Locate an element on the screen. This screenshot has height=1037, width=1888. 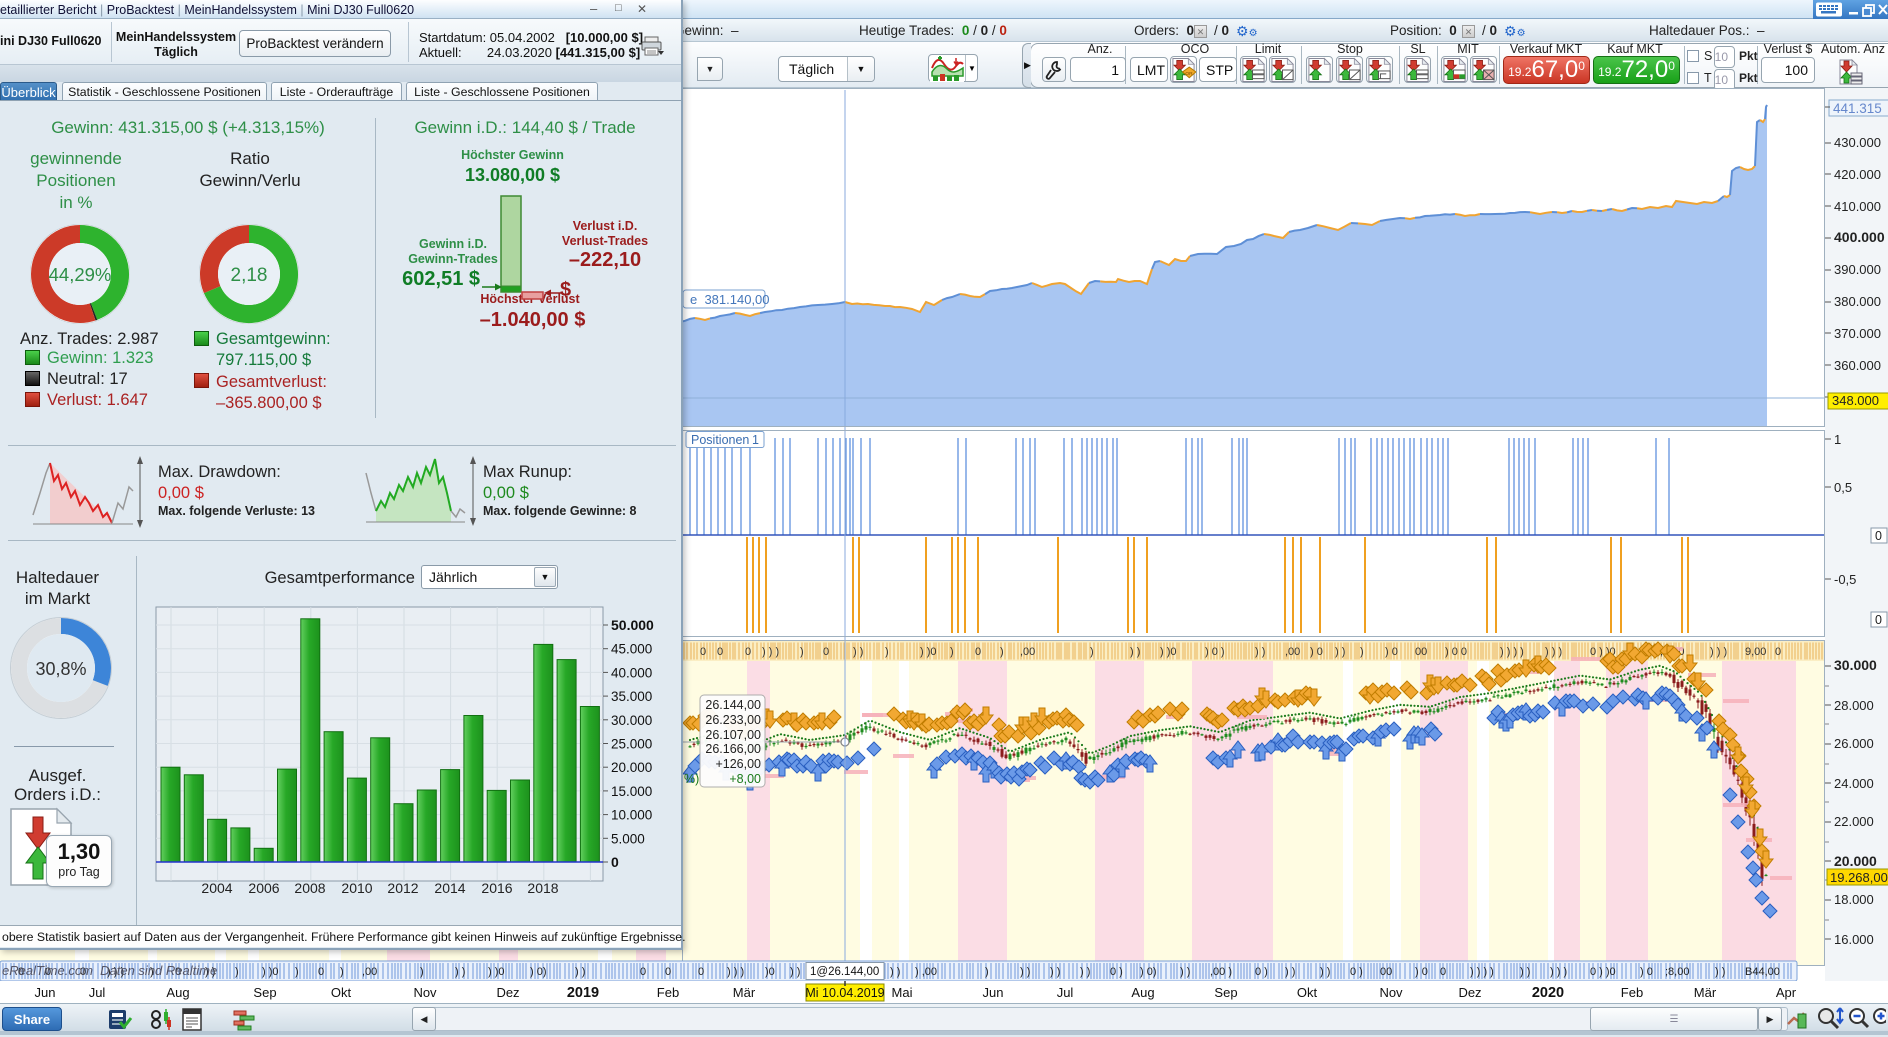
svg-text: 15.000 is located at coordinates (631, 791).